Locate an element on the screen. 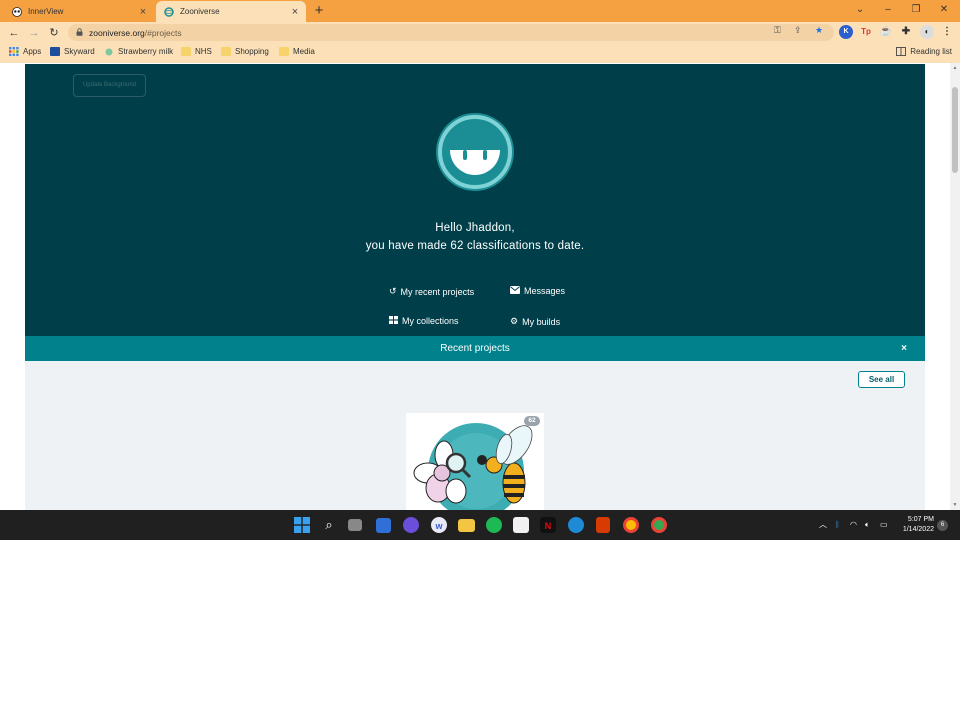  close-icon: × is located at coordinates (904, 348).